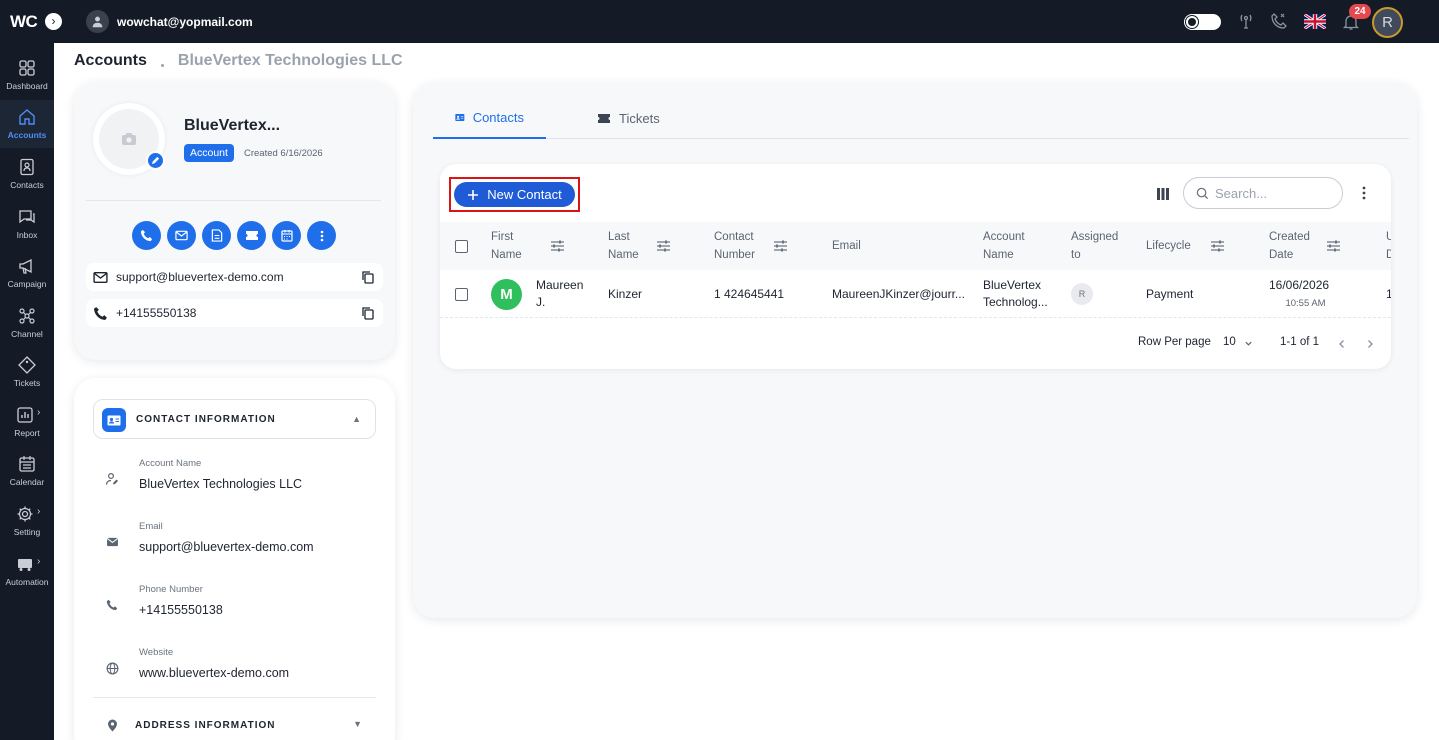 Image resolution: width=1439 pixels, height=740 pixels. Describe the element at coordinates (170, 463) in the screenshot. I see `field-label: Account Name` at that location.